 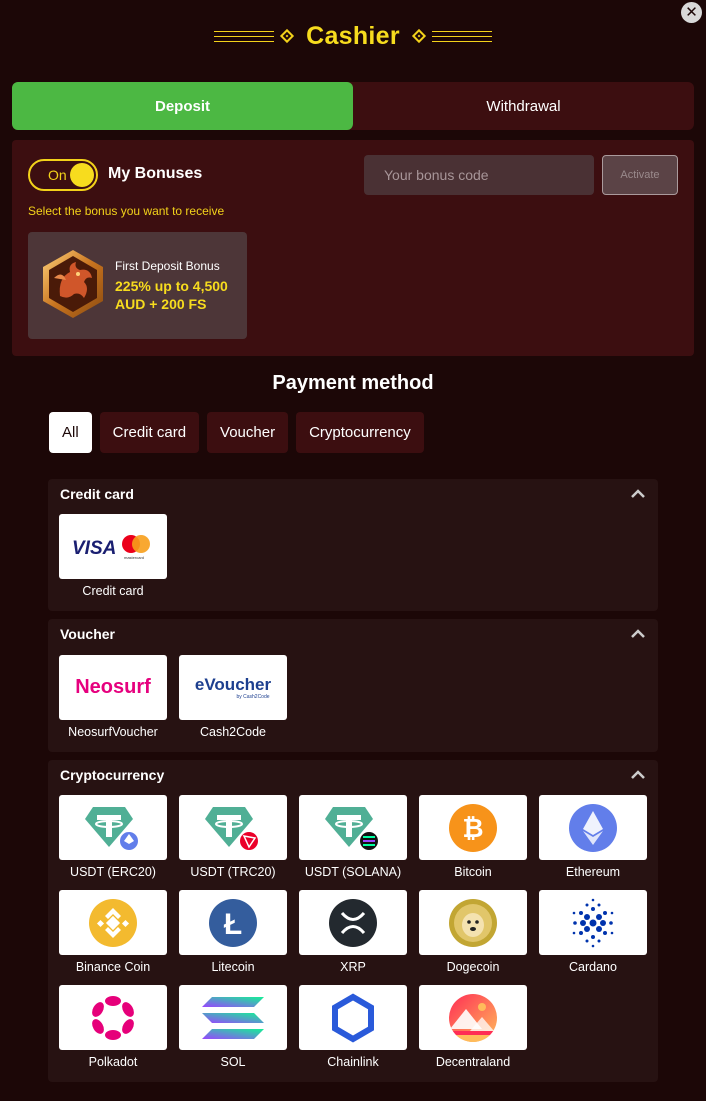 I want to click on cashier-tabs: Deposit Withdrawal, so click(x=353, y=106).